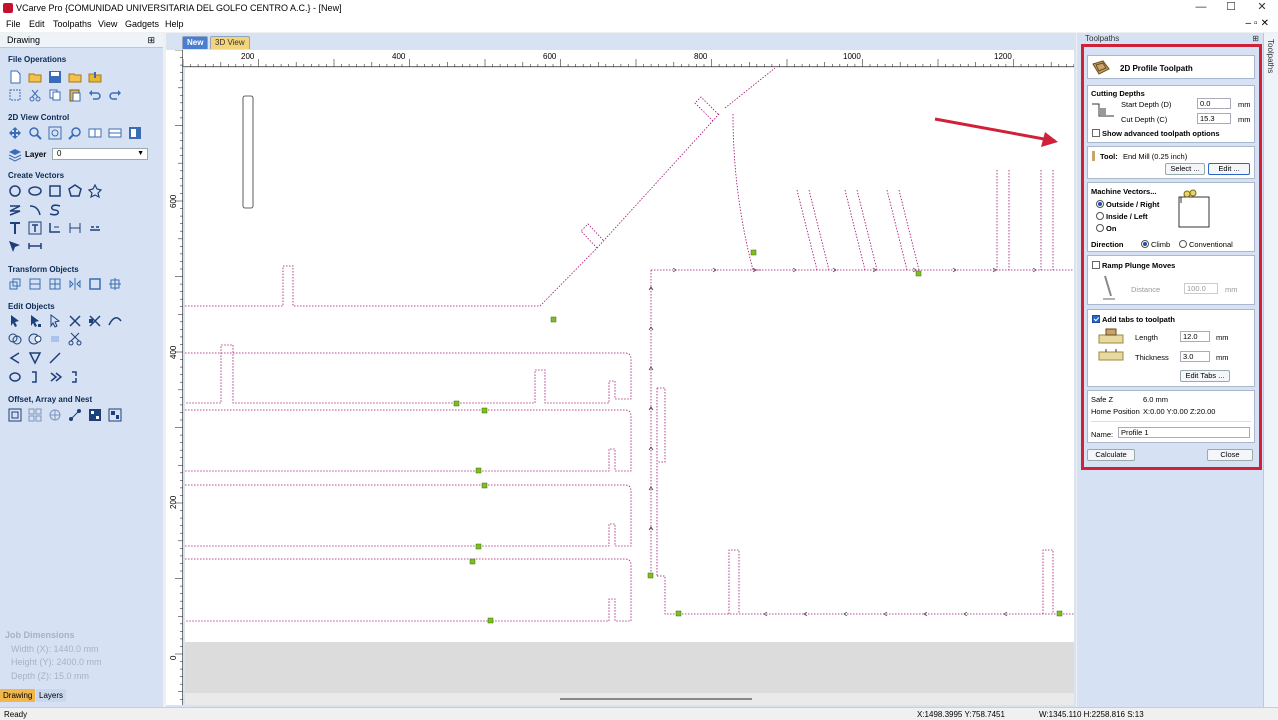  I want to click on scrollbar-thumb, so click(656, 699).